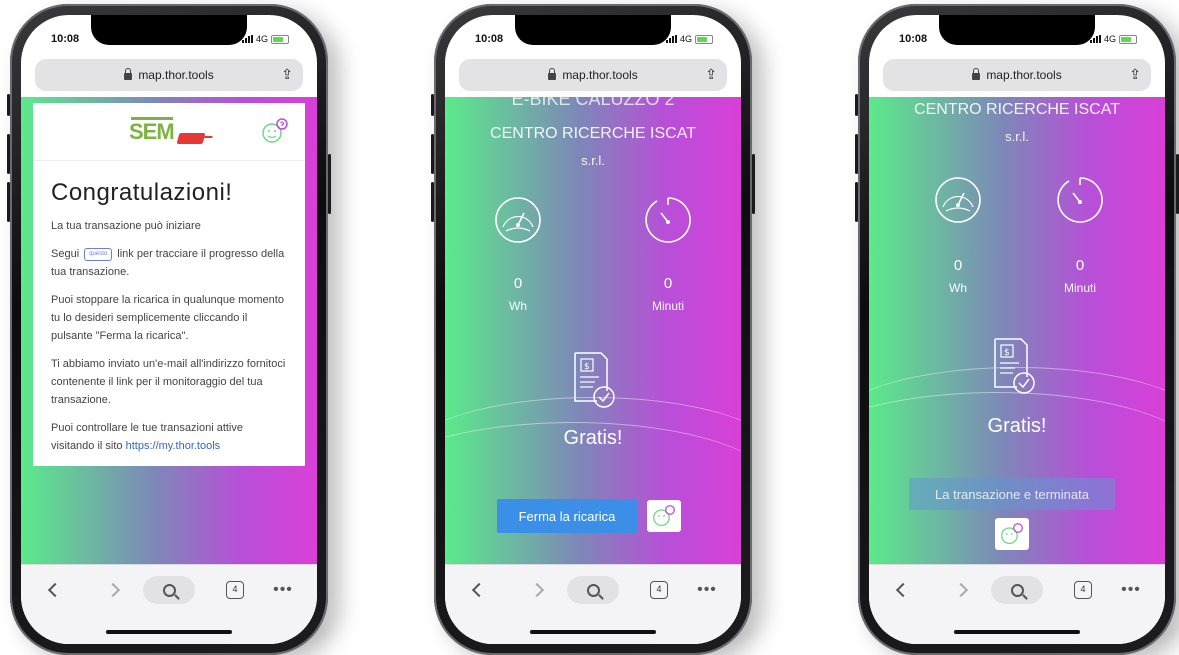 This screenshot has width=1179, height=655. Describe the element at coordinates (1014, 366) in the screenshot. I see `receipt-icon: $` at that location.